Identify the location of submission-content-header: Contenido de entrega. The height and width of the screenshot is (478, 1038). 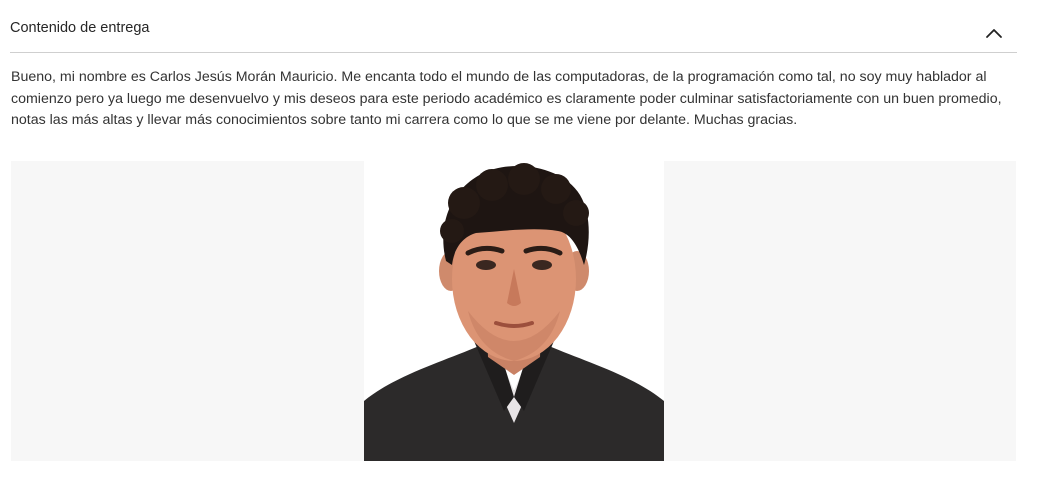
(513, 26).